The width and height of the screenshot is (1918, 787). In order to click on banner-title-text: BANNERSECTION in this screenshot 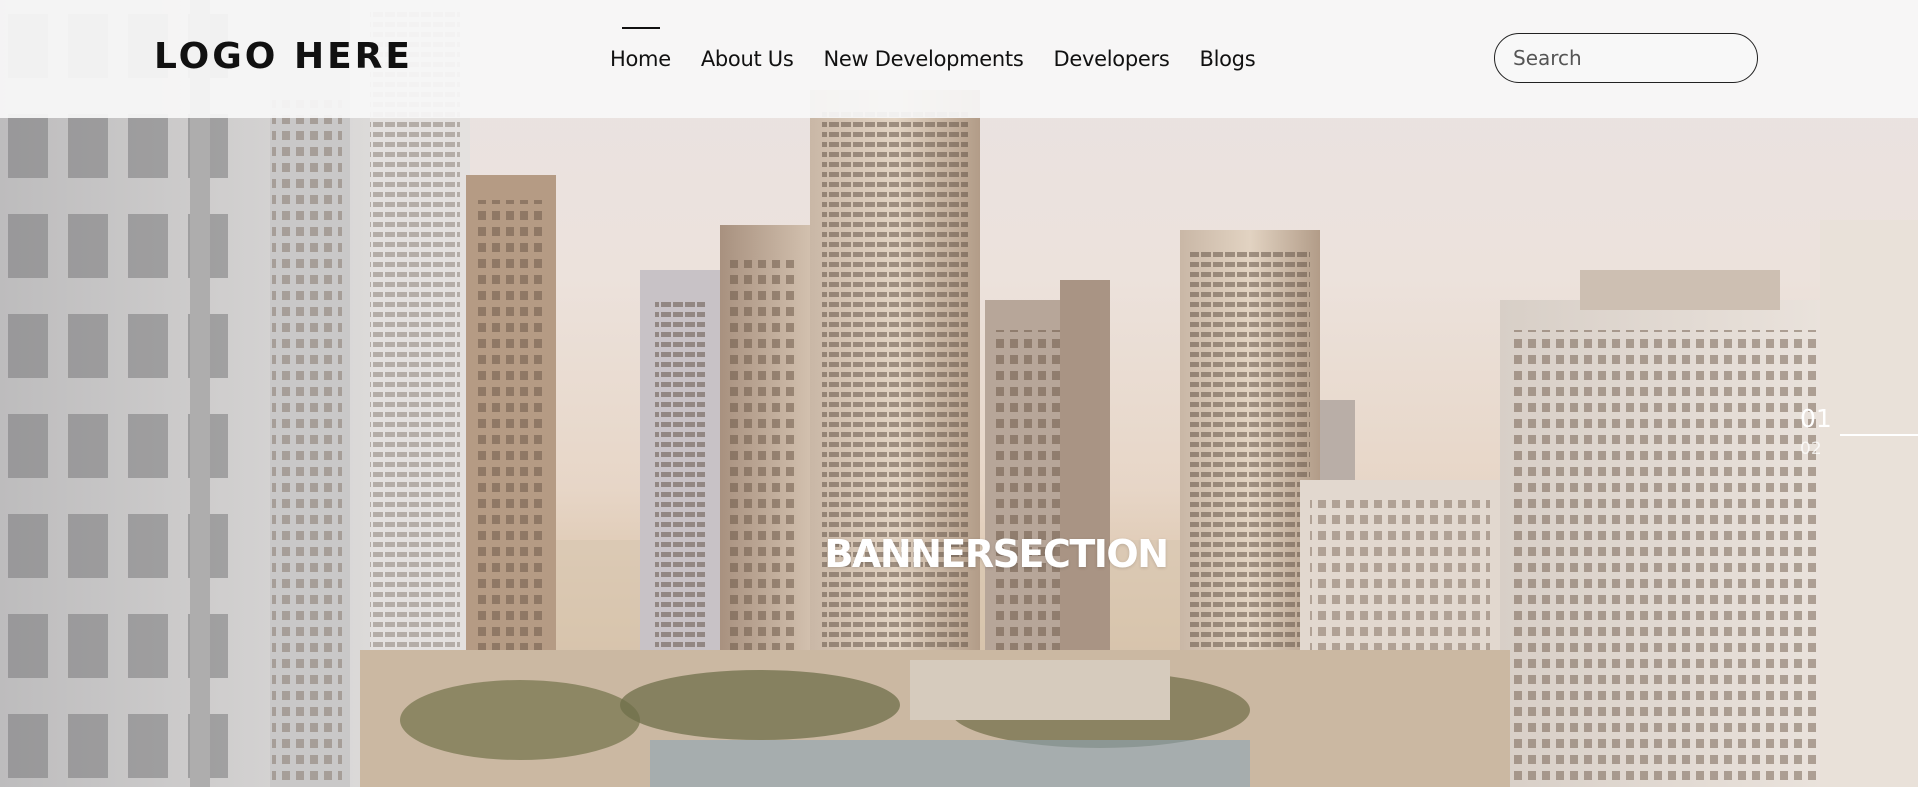, I will do `click(996, 554)`.